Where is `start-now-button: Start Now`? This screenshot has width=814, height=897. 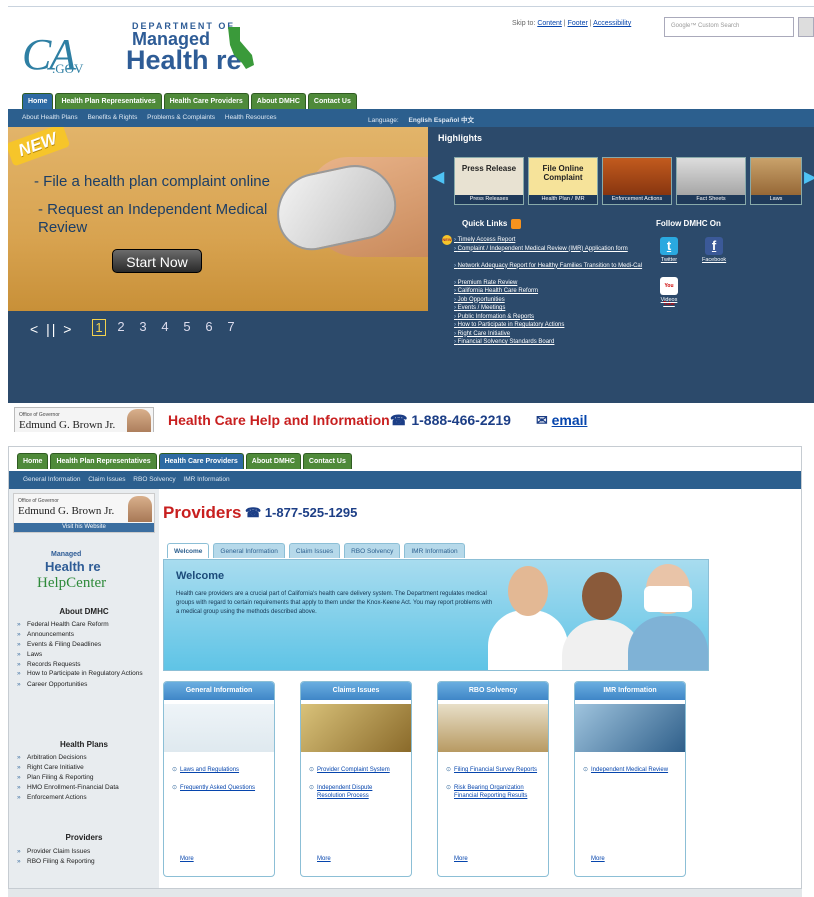
start-now-button: Start Now is located at coordinates (157, 261).